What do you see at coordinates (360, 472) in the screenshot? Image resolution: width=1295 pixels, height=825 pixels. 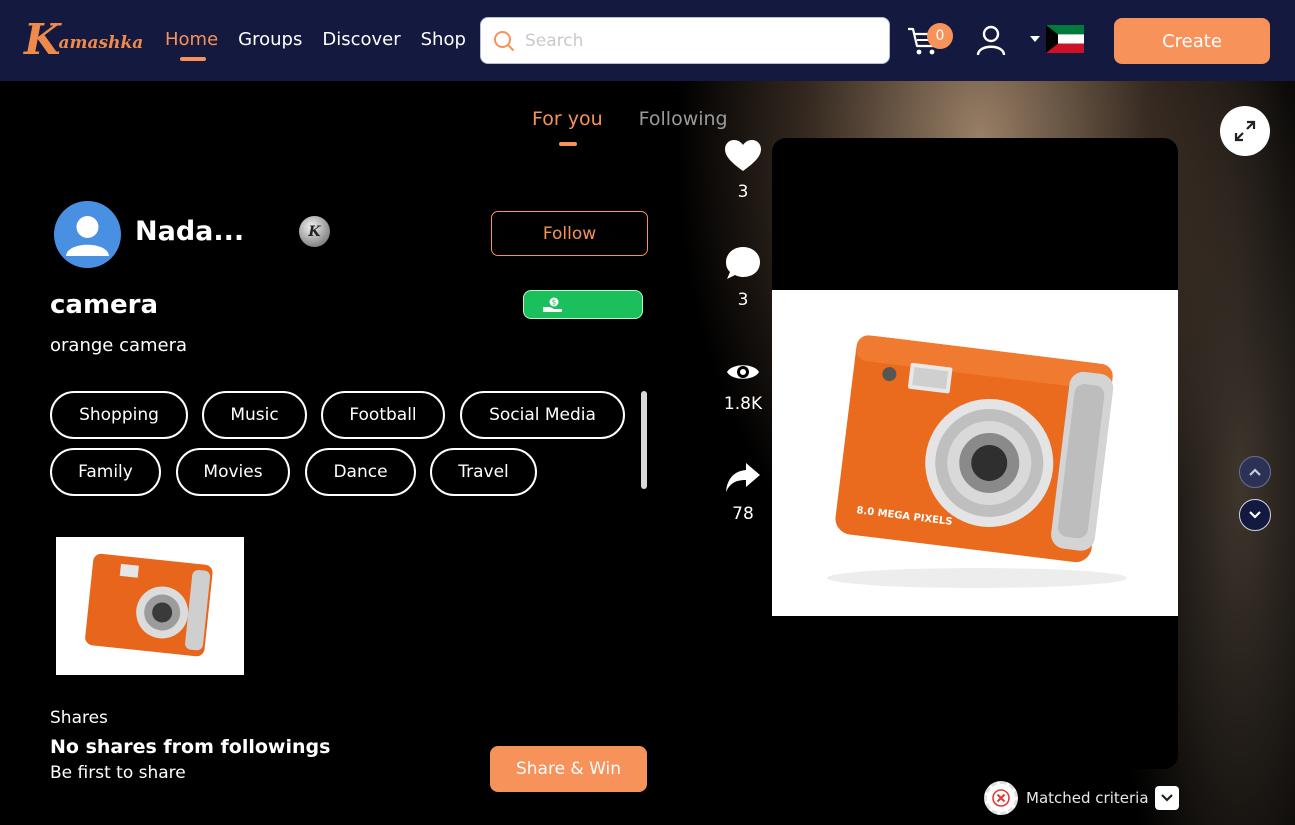 I see `tag-dance: Dance` at bounding box center [360, 472].